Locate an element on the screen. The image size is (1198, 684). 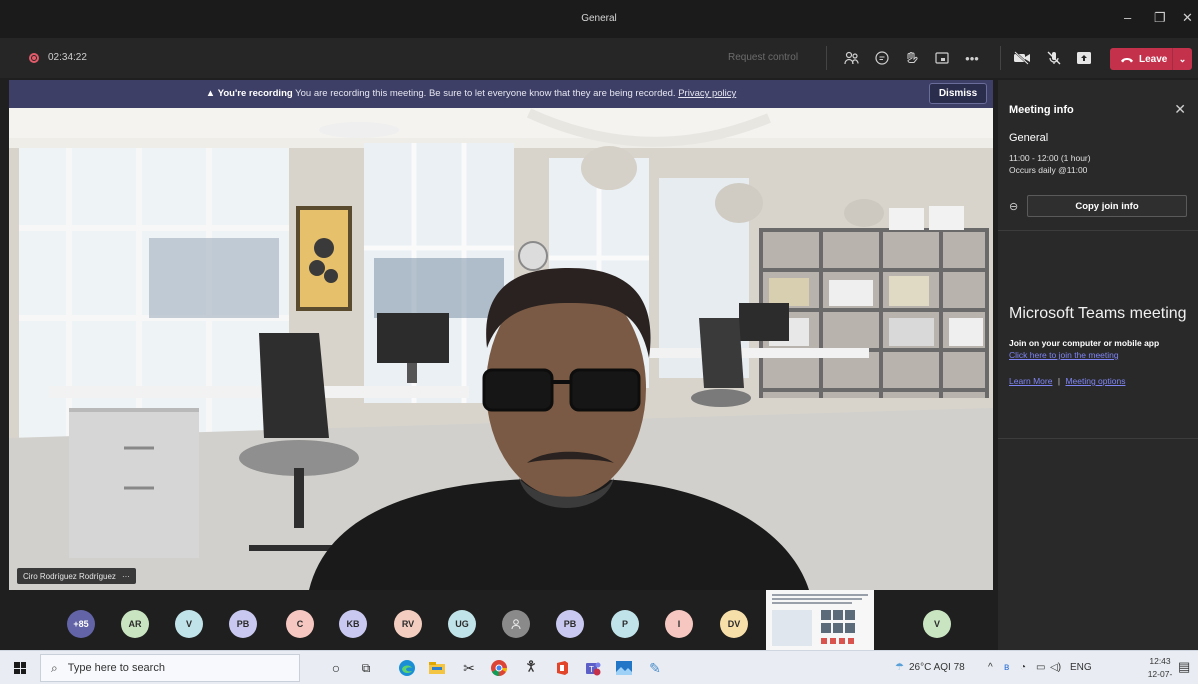
panel-heading: Meeting info is located at coordinates (1041, 110).